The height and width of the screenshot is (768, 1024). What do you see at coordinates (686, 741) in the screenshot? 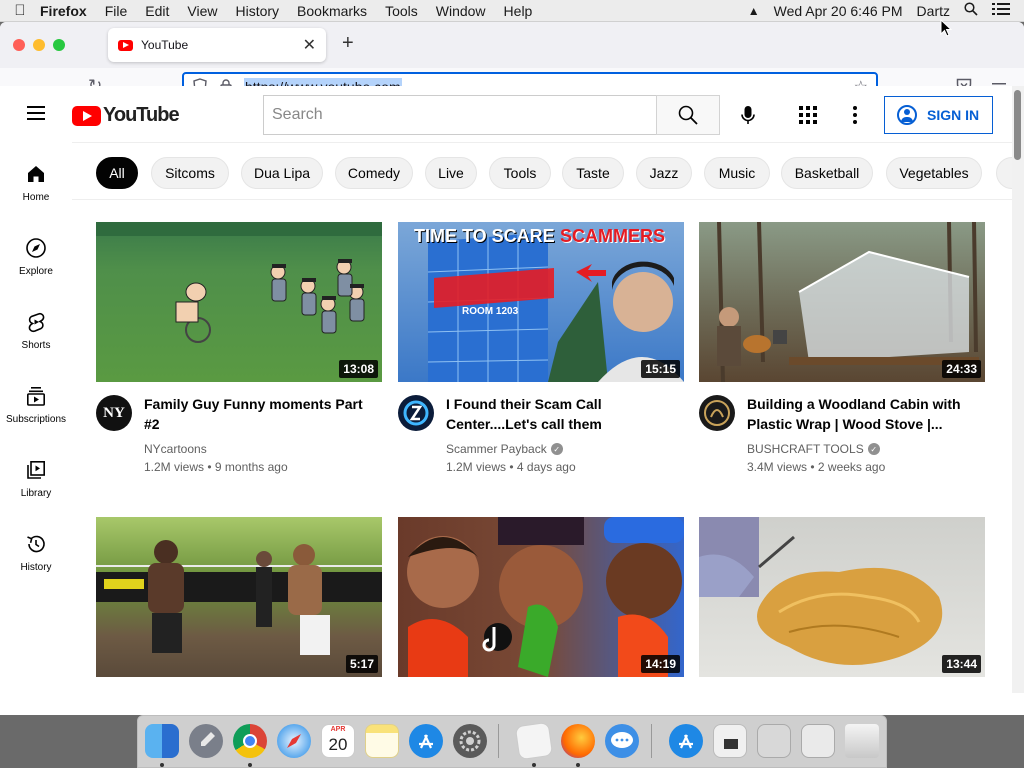
I see `app-store-downloads-icon` at bounding box center [686, 741].